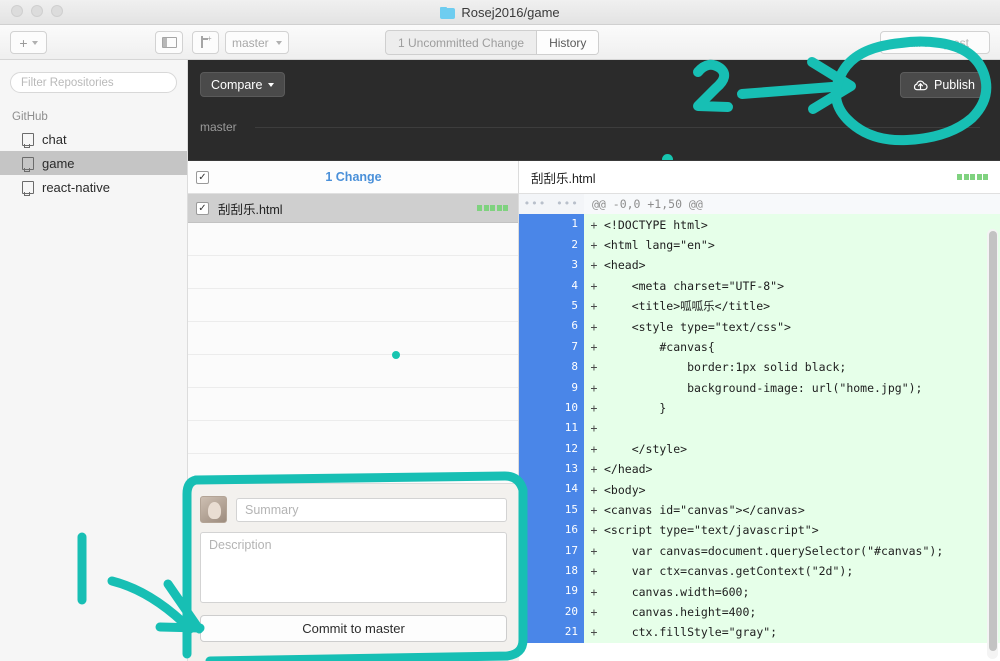  Describe the element at coordinates (628, 469) in the screenshot. I see `diff-line-text: </head>` at that location.